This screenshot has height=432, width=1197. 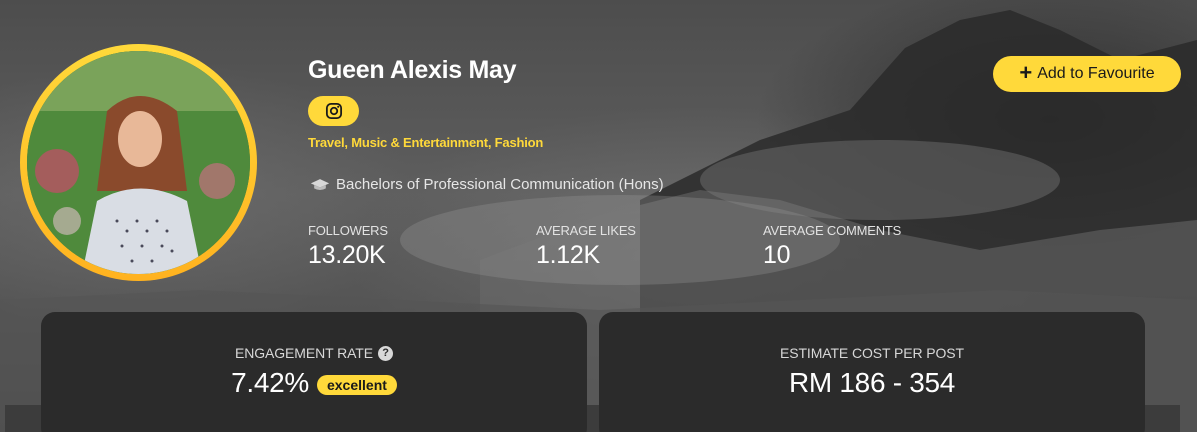 I want to click on instagram-link, so click(x=333, y=111).